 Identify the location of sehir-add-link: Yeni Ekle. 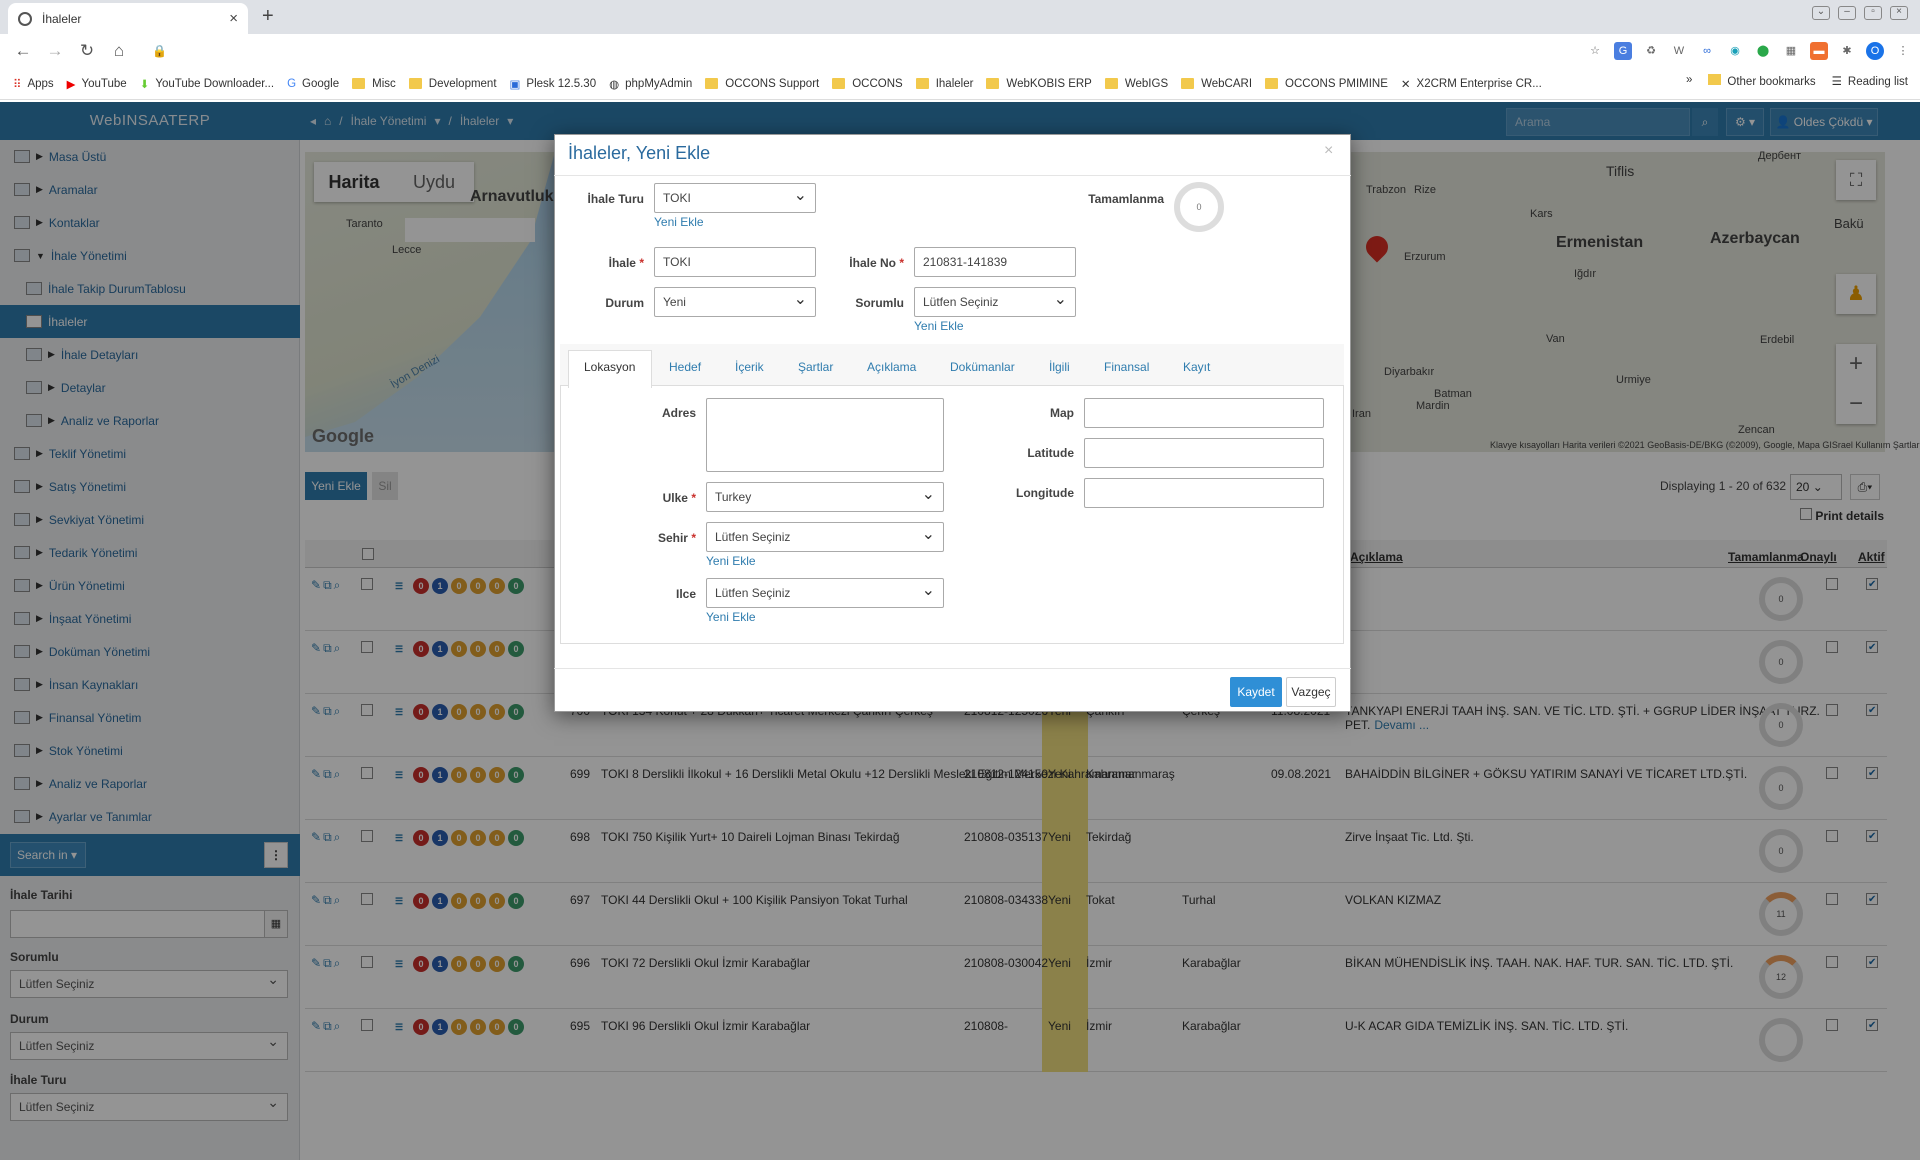
(731, 561).